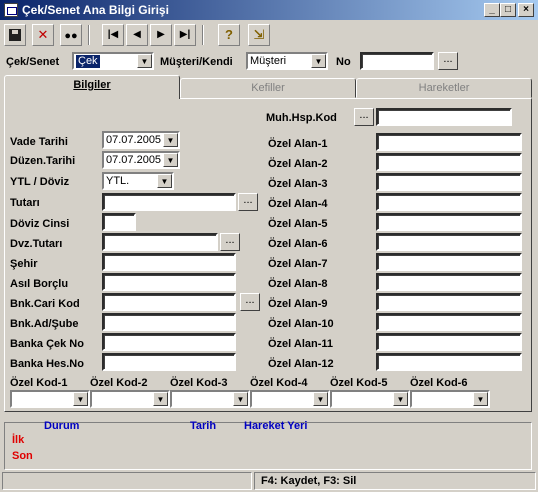 The image size is (538, 492). What do you see at coordinates (24, 264) in the screenshot?
I see `sehir-label: Şehir` at bounding box center [24, 264].